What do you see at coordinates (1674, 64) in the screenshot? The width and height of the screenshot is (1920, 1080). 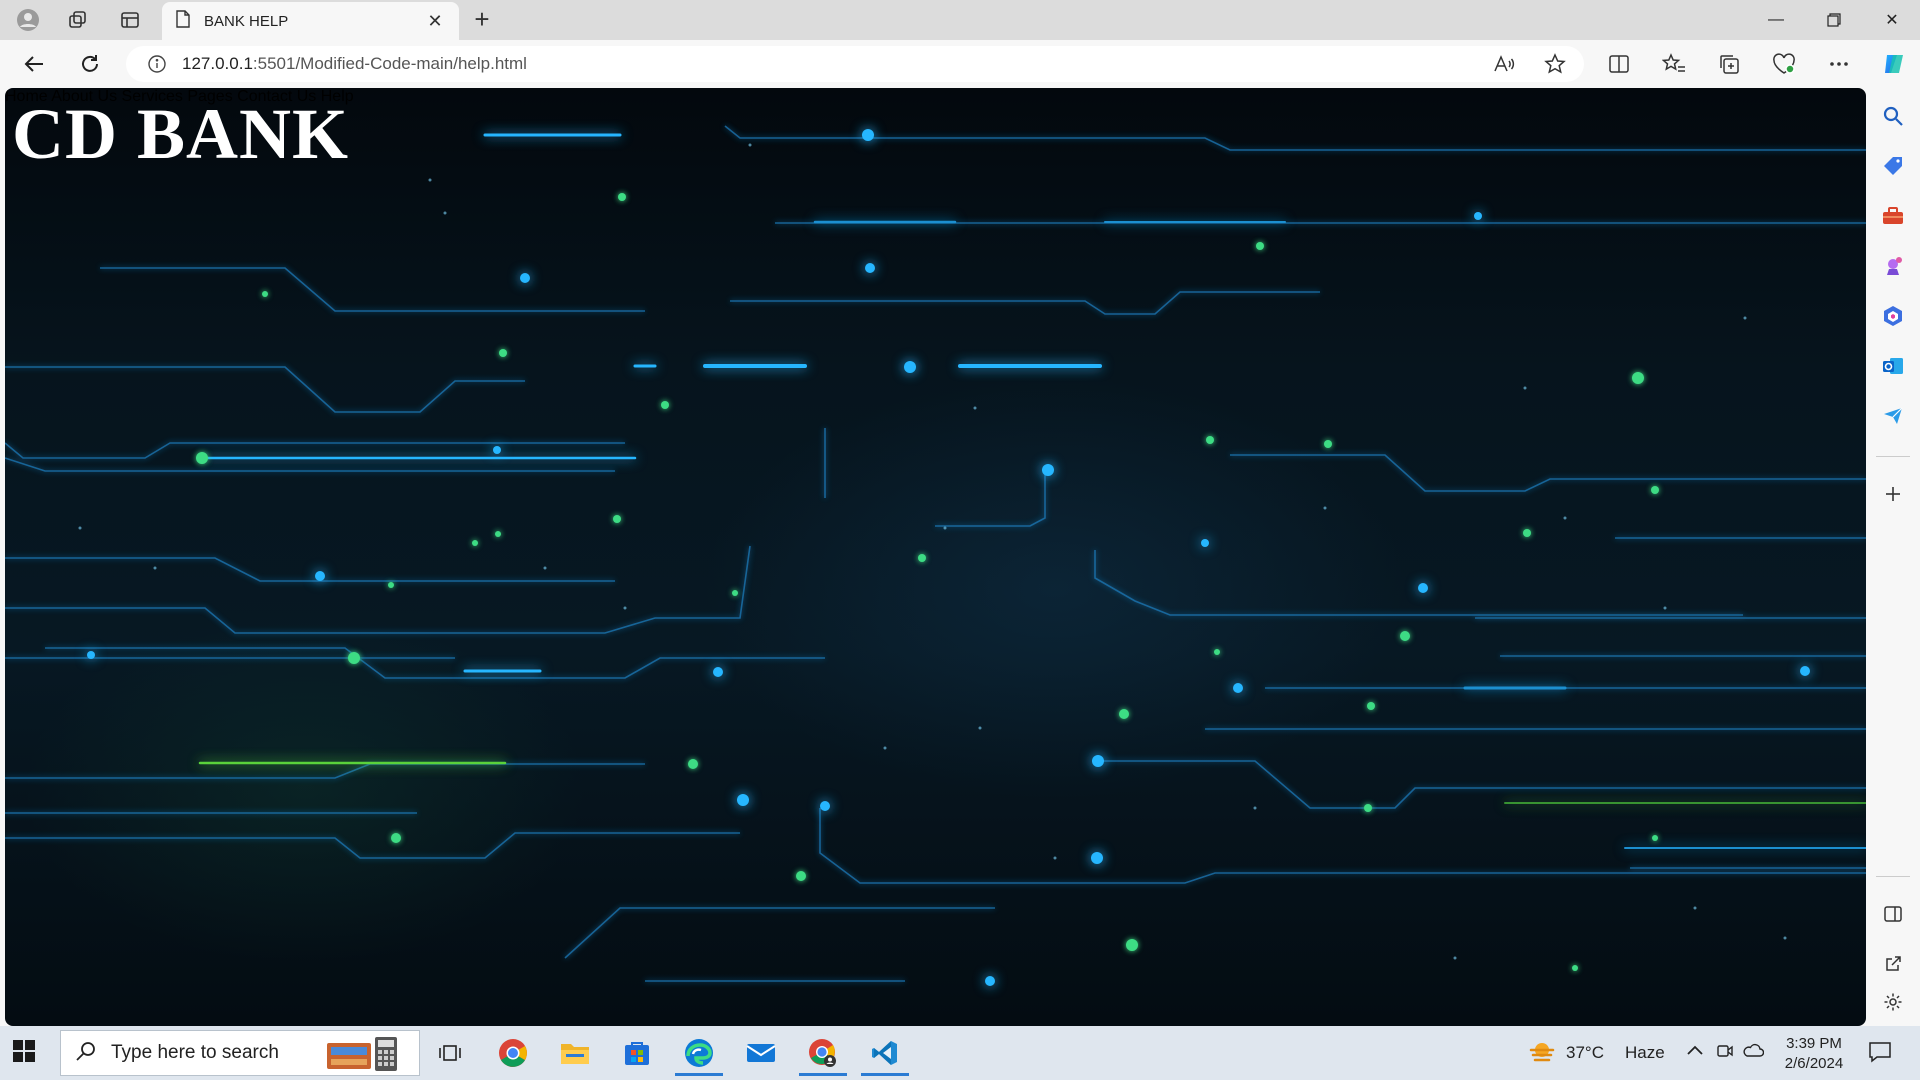 I see `favorites-icon` at bounding box center [1674, 64].